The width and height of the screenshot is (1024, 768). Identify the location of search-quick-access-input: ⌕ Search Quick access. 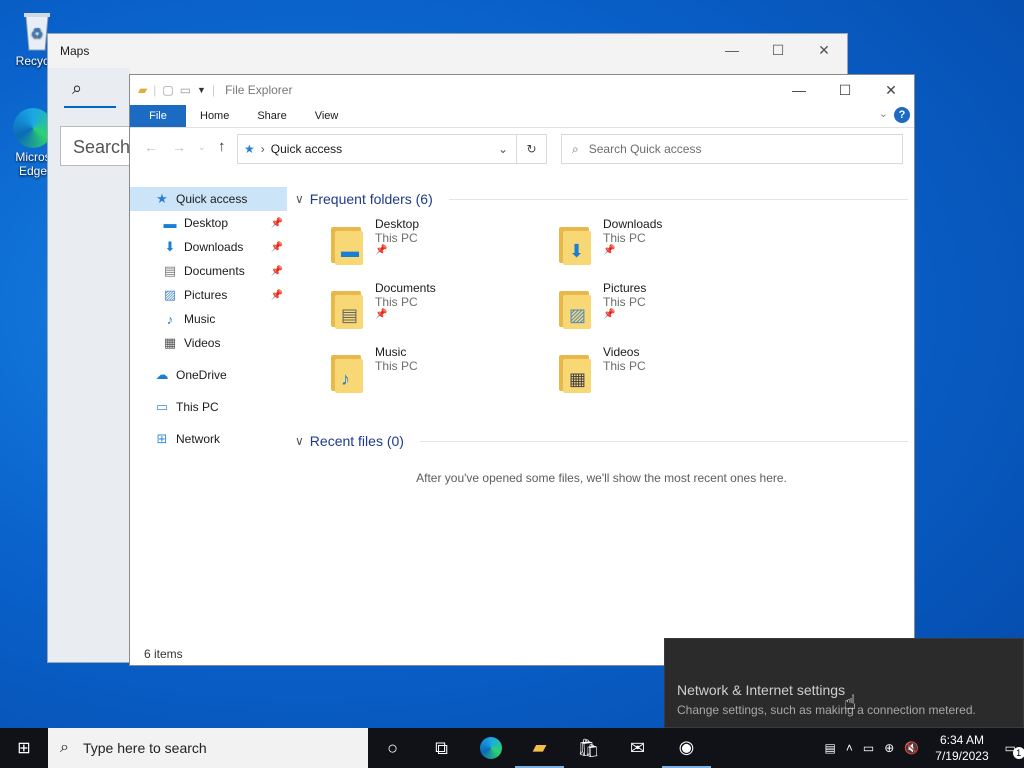
(732, 149).